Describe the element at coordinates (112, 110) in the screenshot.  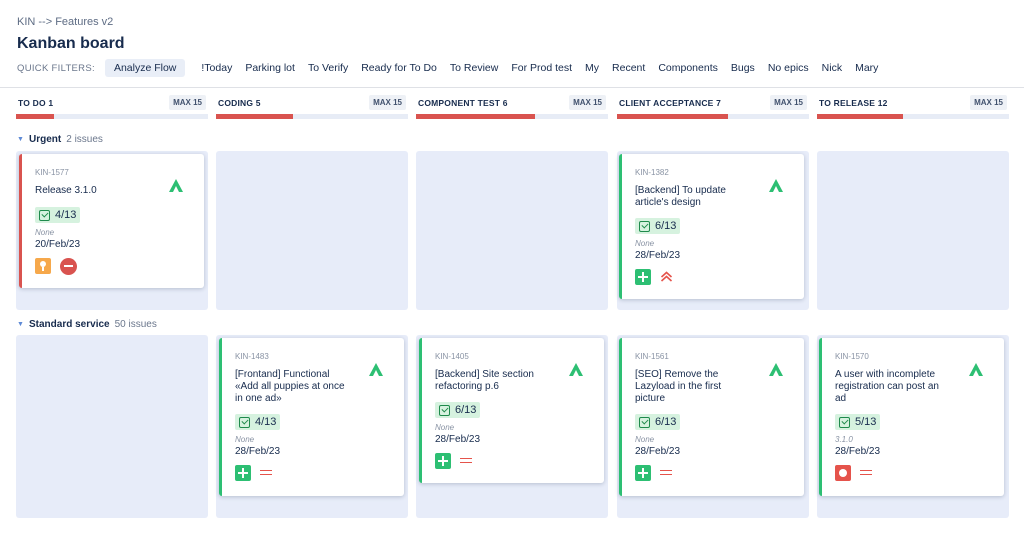
I see `column-header-to-do: TO DO 1 MAX 15` at that location.